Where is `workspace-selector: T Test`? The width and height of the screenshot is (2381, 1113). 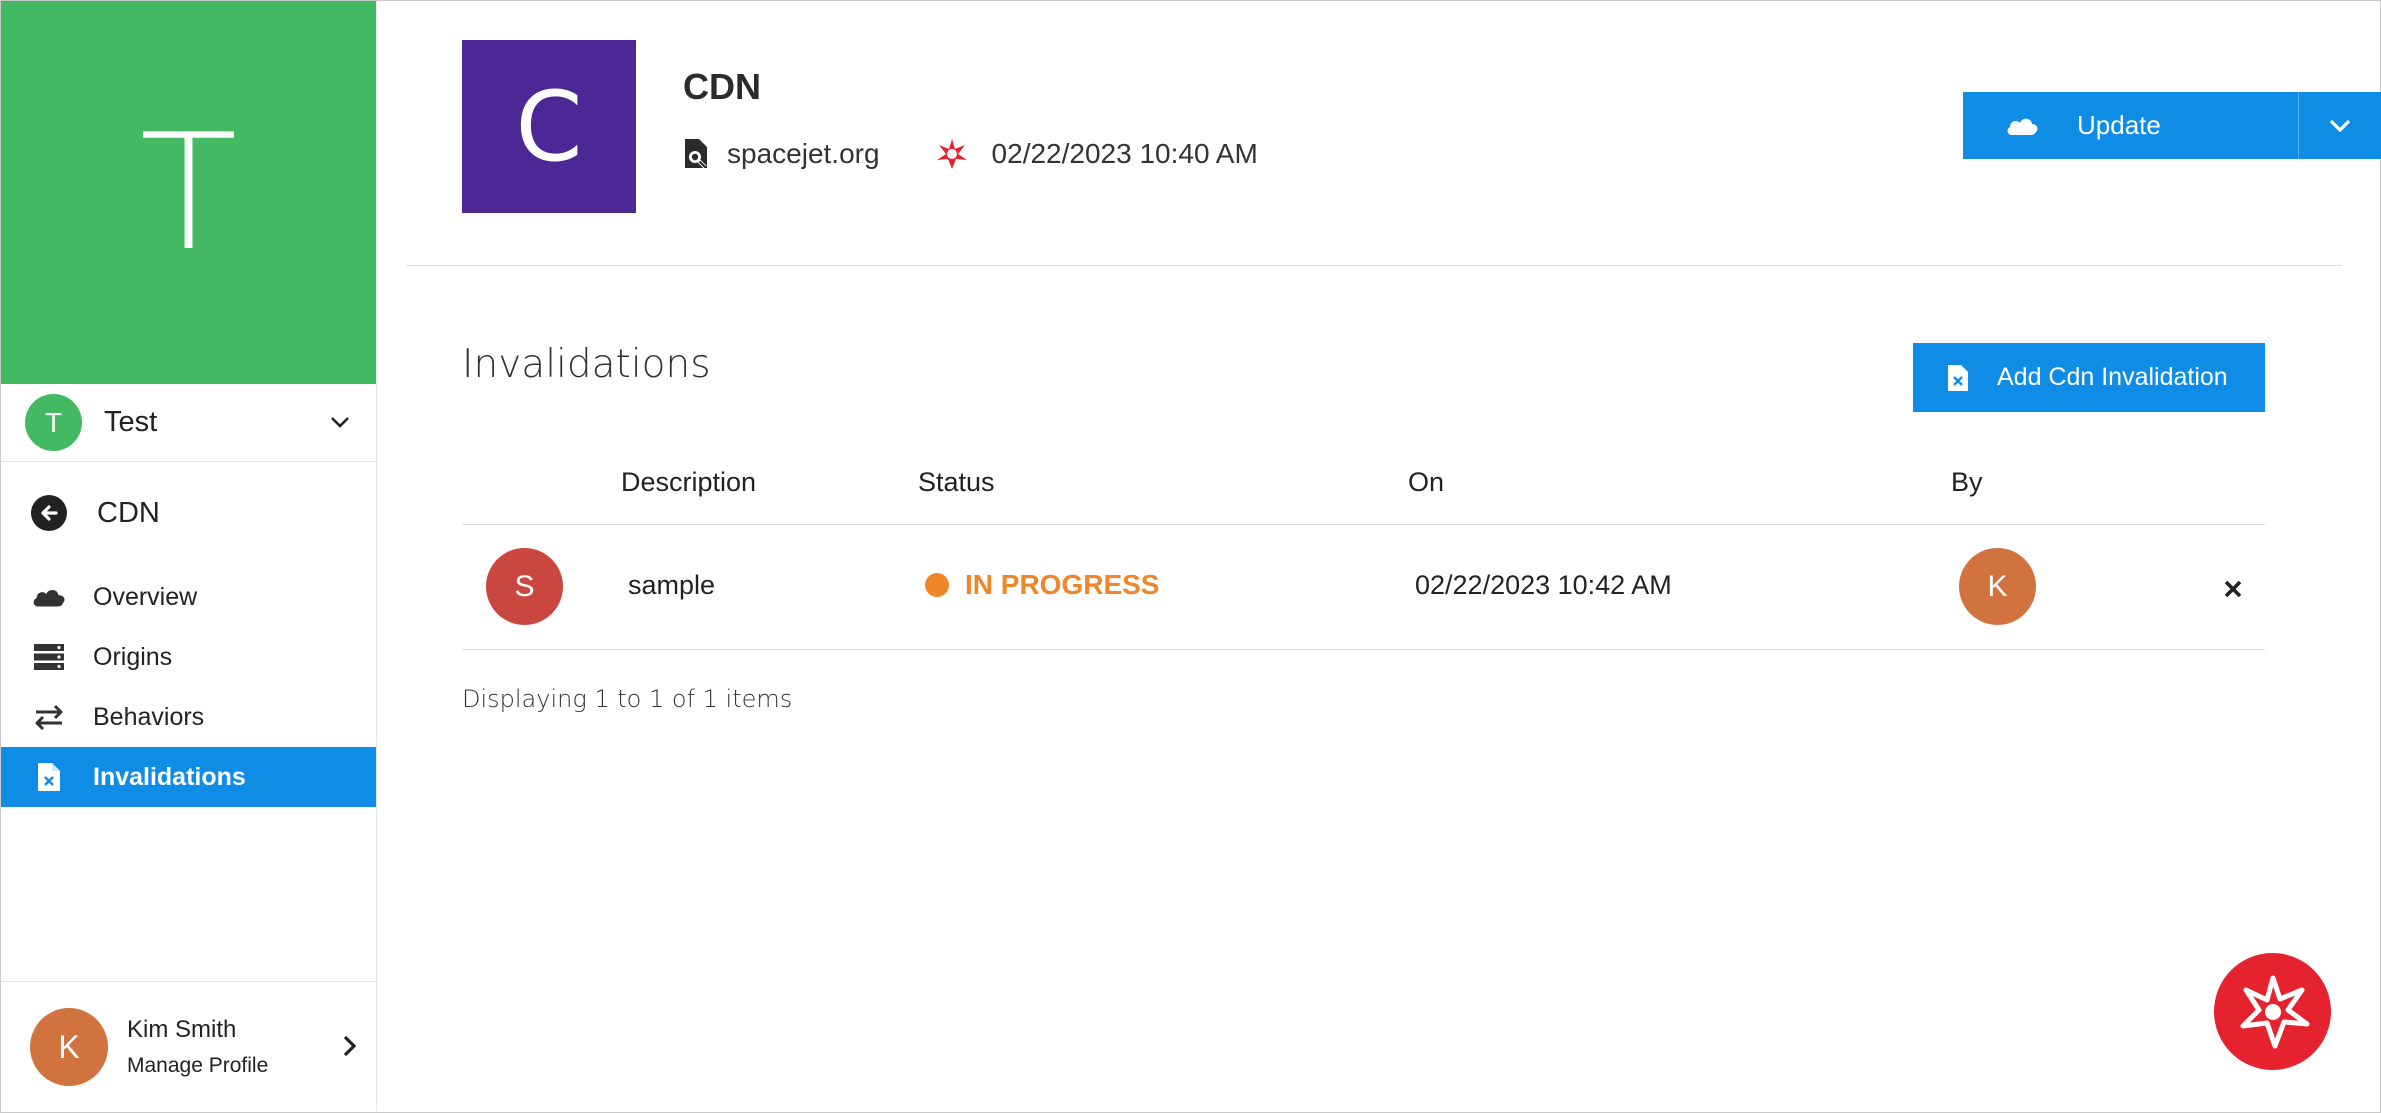 workspace-selector: T Test is located at coordinates (188, 423).